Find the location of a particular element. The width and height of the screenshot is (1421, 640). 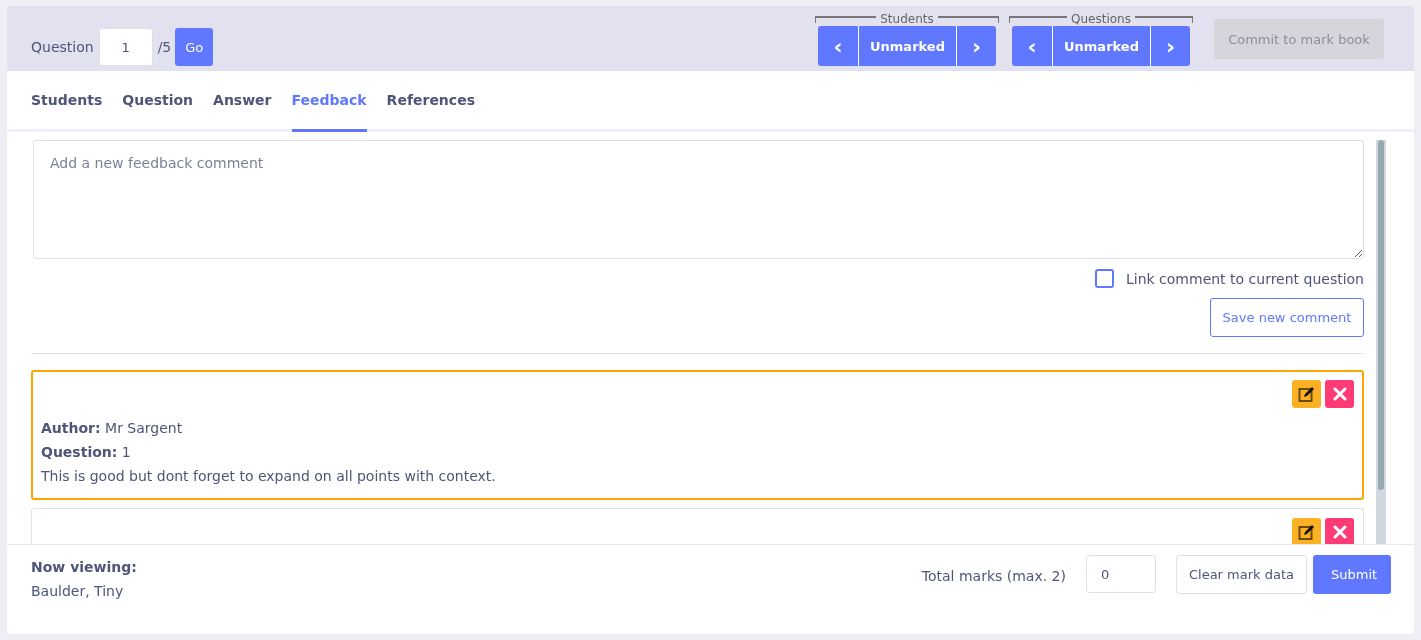

question-number-field: 1 is located at coordinates (125, 47).